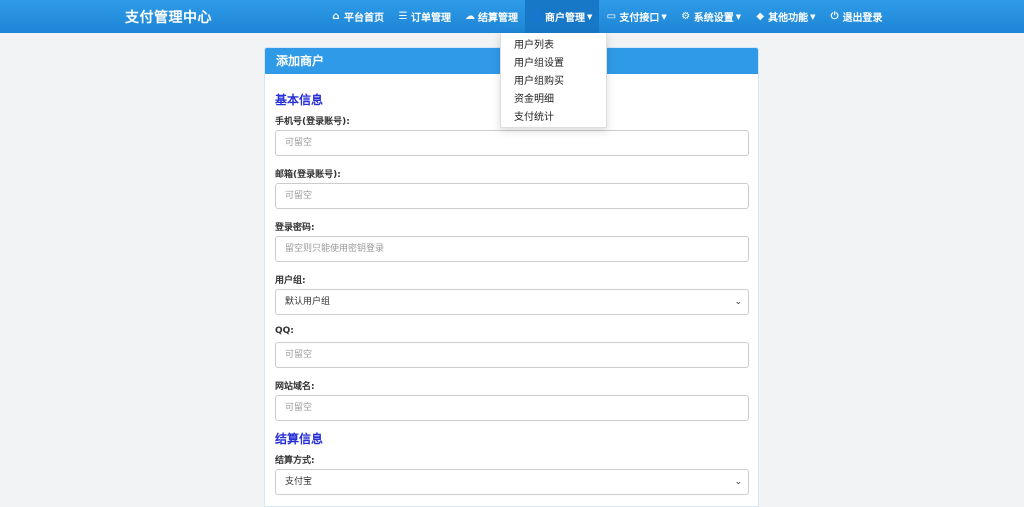  I want to click on nav-merchant: 👤 商户管理 ▼, so click(562, 16).